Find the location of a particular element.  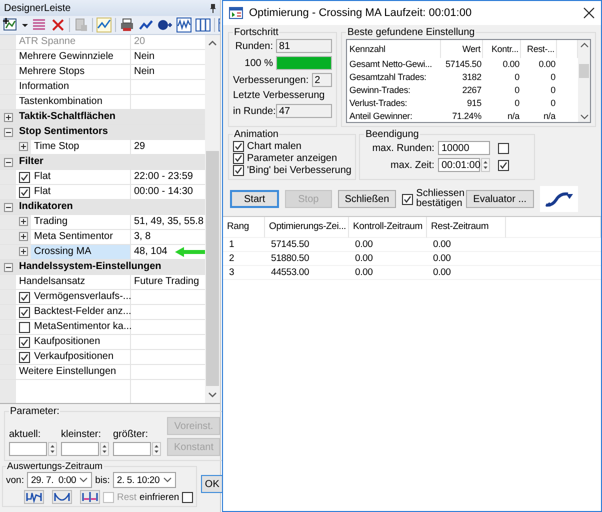

column-header: Kennzahl is located at coordinates (394, 49).